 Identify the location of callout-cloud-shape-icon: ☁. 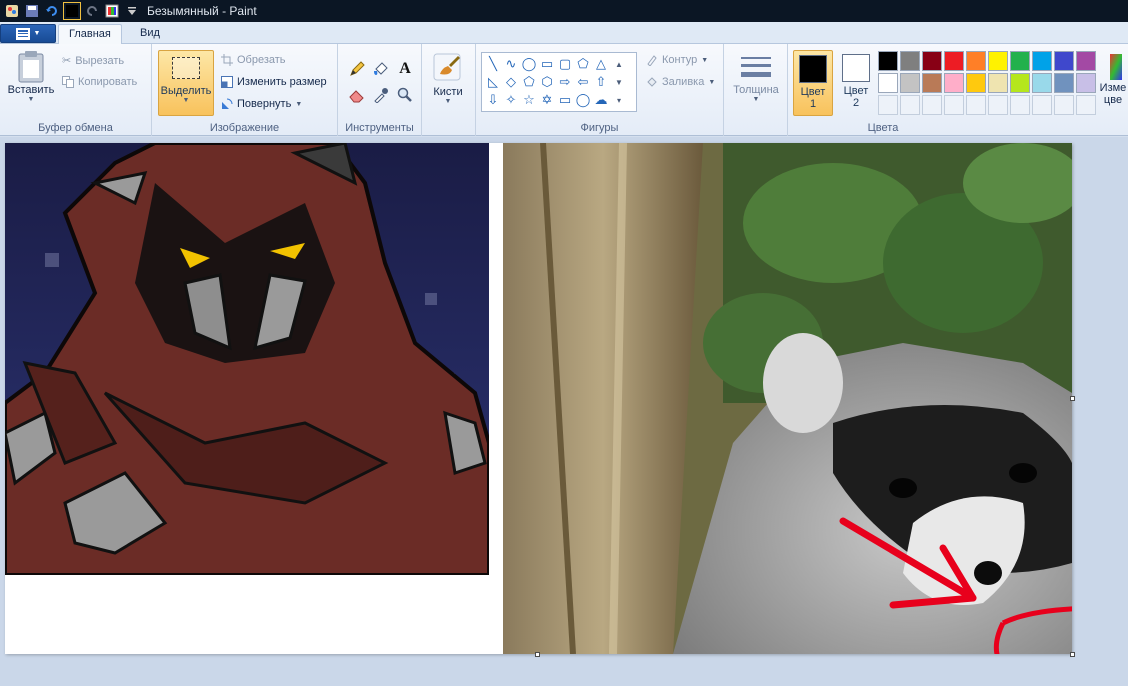
(601, 100).